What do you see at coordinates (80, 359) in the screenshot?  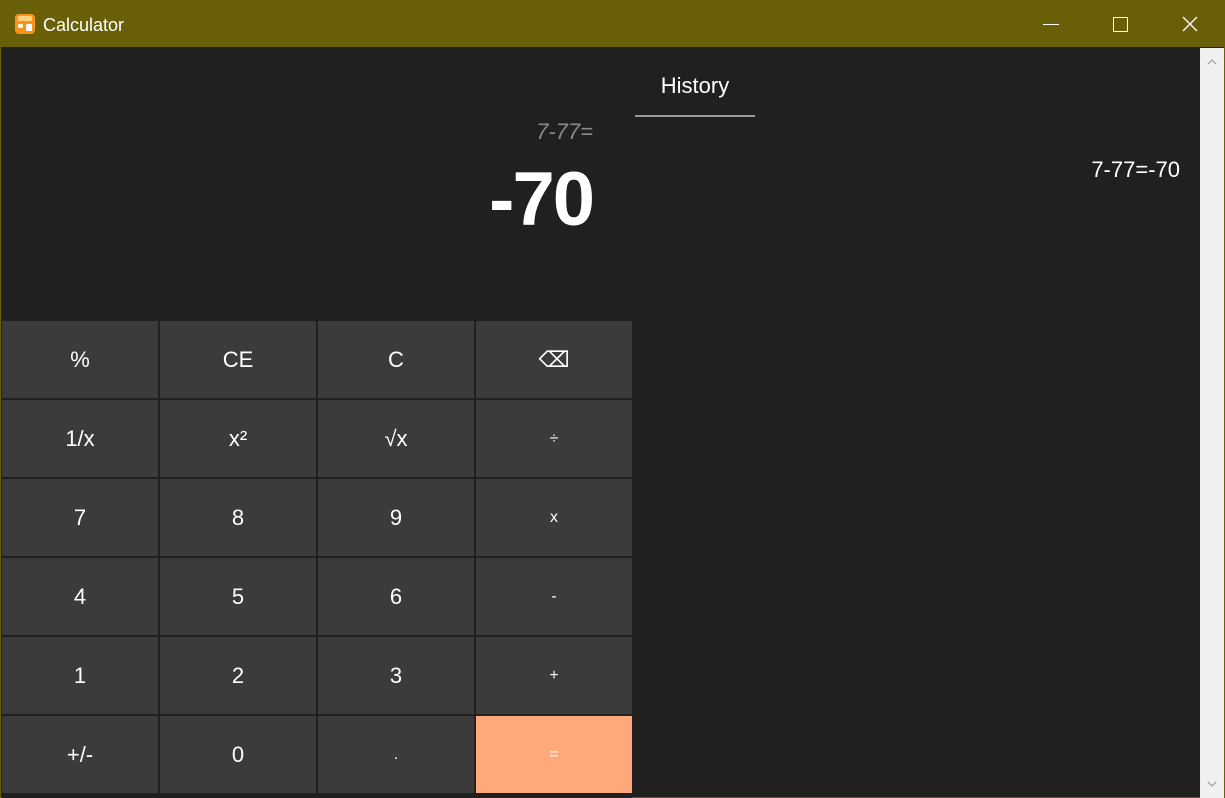 I see `percent-button: %` at bounding box center [80, 359].